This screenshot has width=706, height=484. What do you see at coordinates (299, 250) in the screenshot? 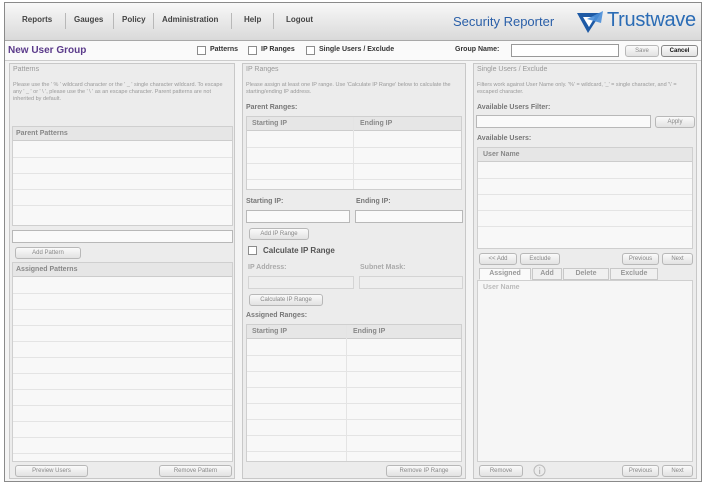
I see `calculate-ip-range-label: Calculate IP Range` at bounding box center [299, 250].